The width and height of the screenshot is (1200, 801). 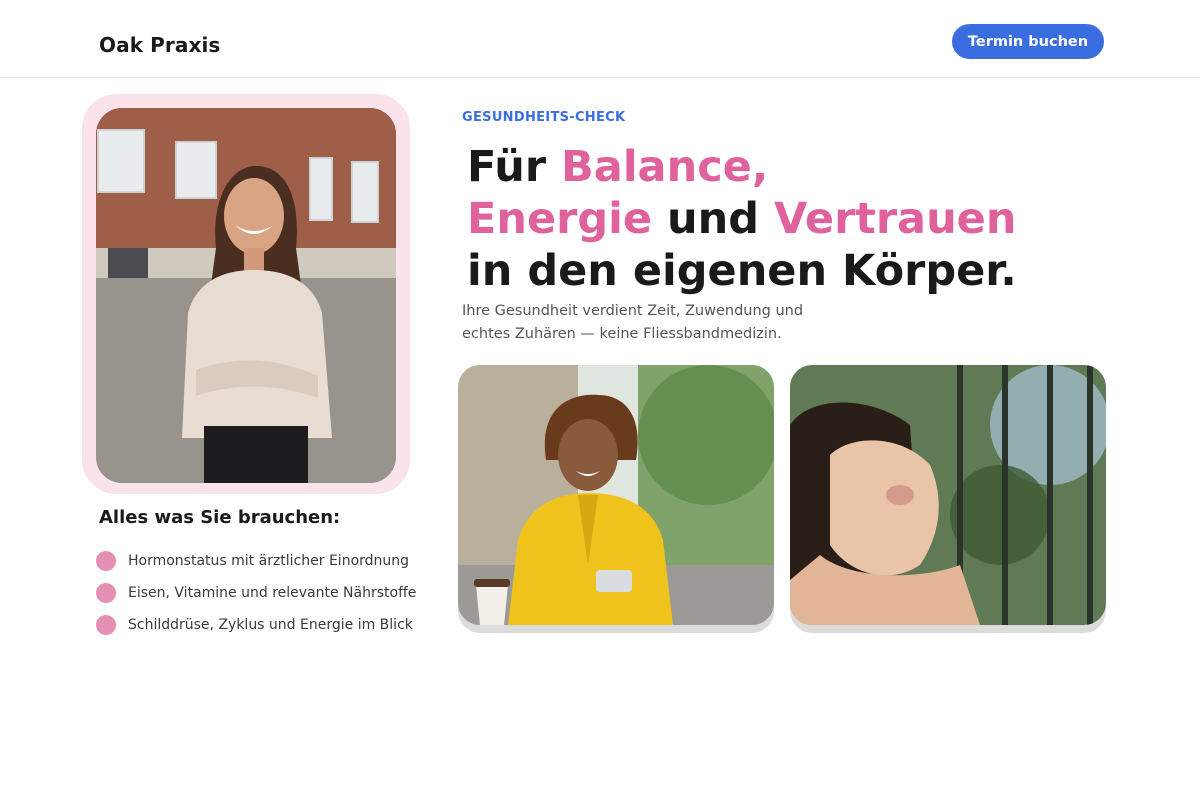 I want to click on list-item: Schilddrüse, Zyklus und Energie im Blick, so click(x=256, y=625).